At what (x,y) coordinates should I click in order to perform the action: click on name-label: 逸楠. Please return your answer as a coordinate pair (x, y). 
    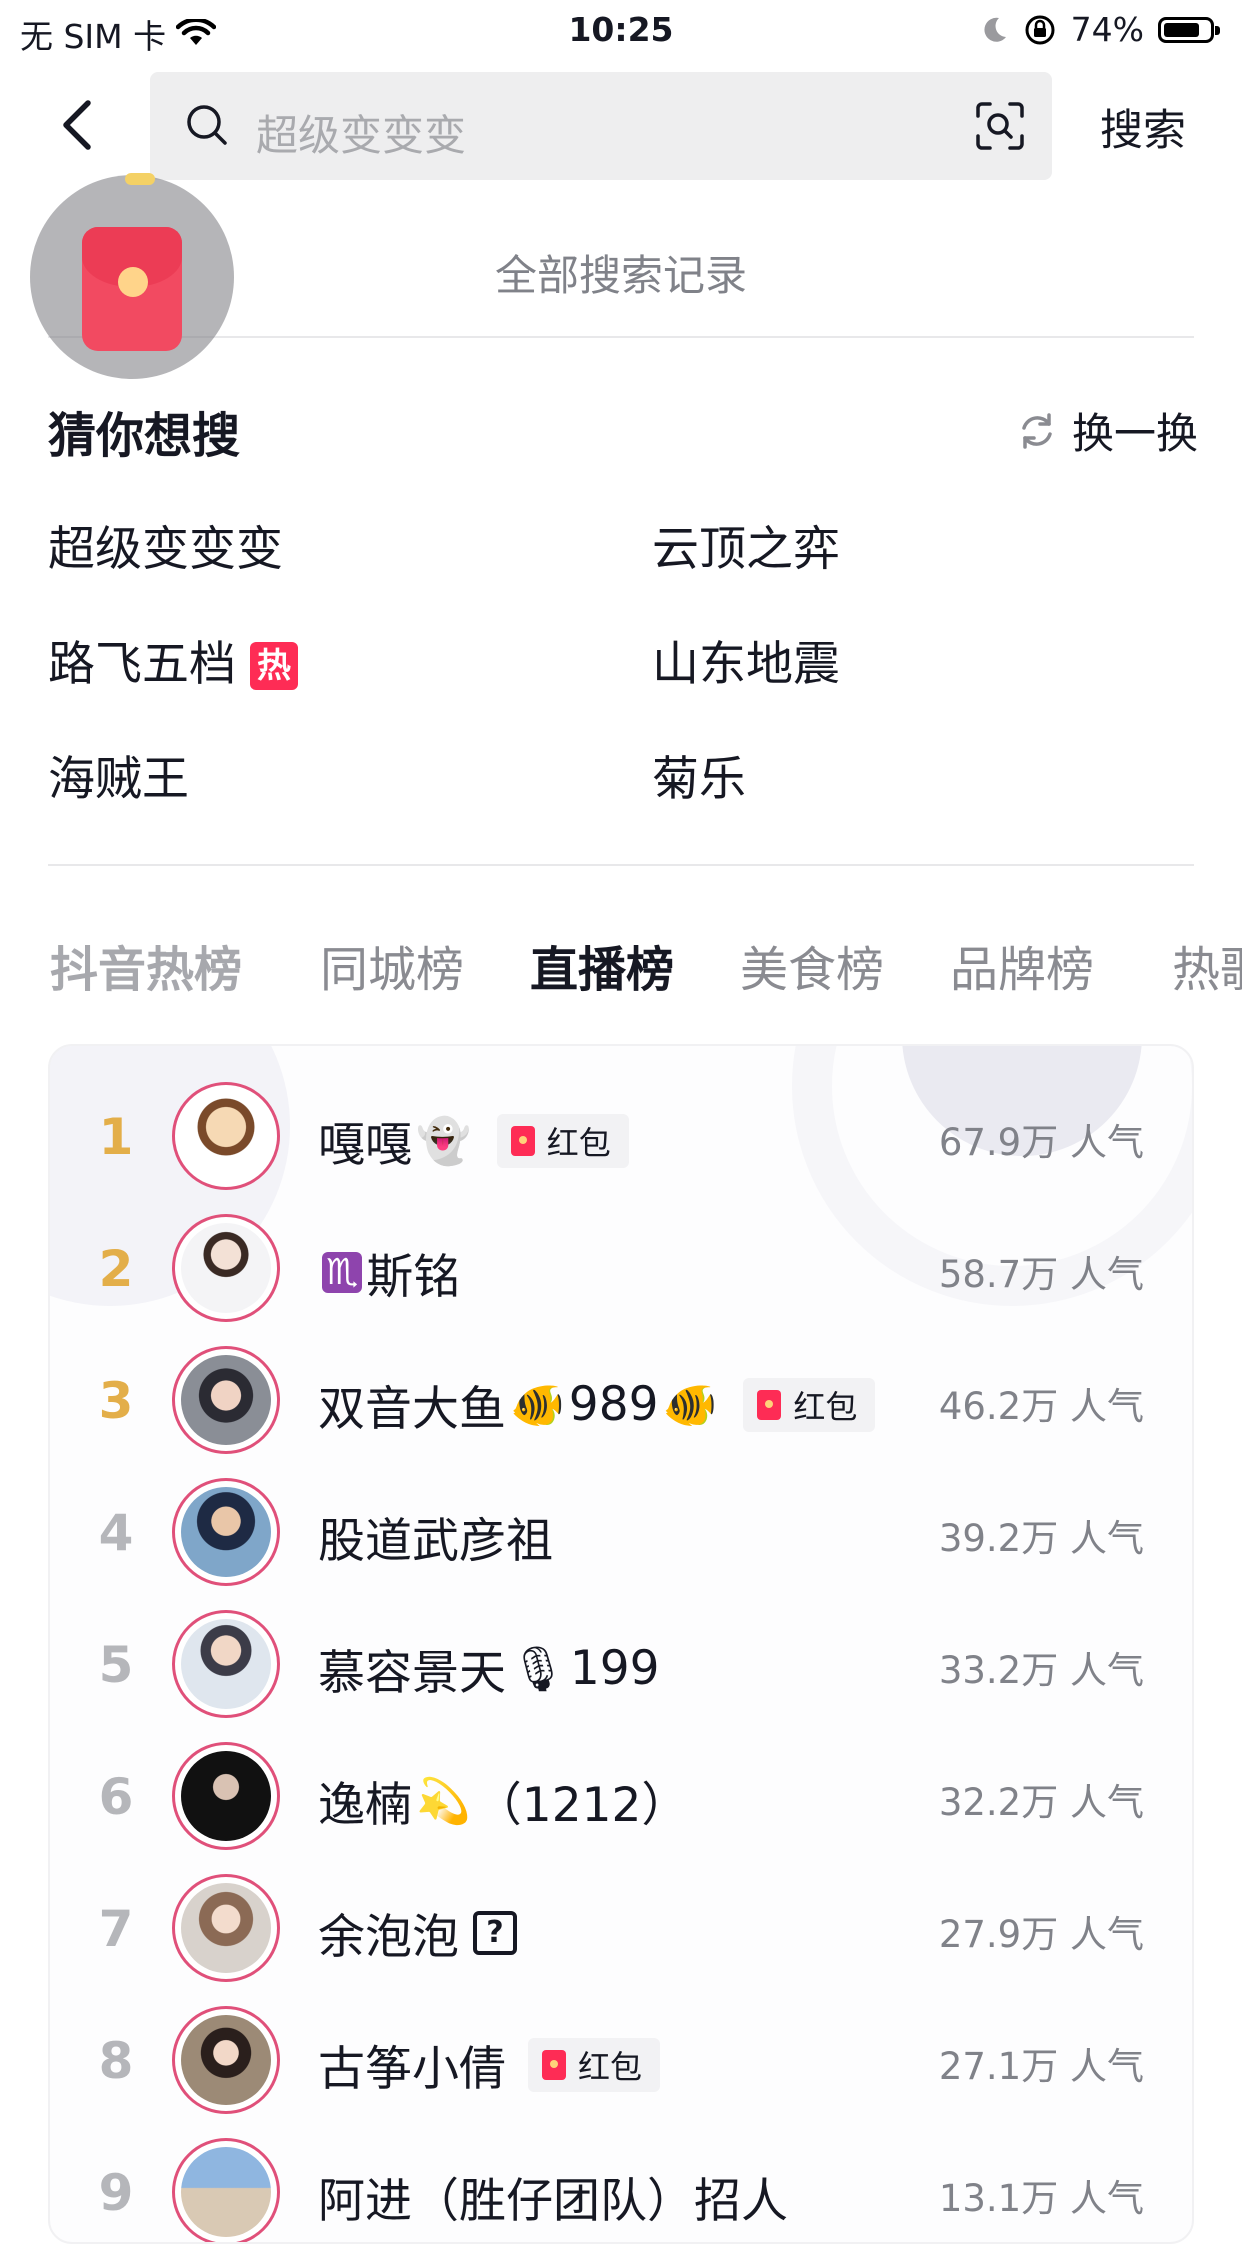
    Looking at the image, I should click on (365, 1805).